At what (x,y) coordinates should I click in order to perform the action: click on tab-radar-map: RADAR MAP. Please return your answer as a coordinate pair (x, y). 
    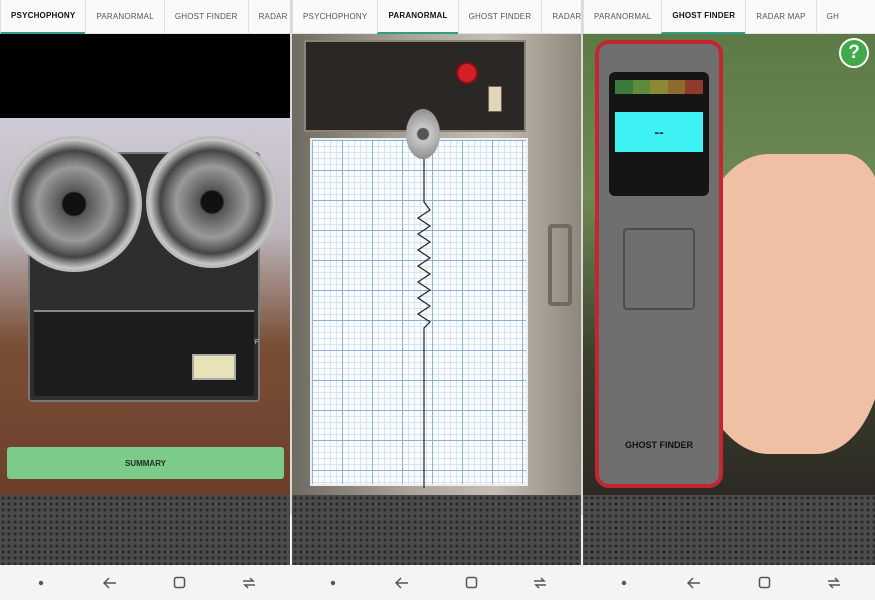
    Looking at the image, I should click on (780, 17).